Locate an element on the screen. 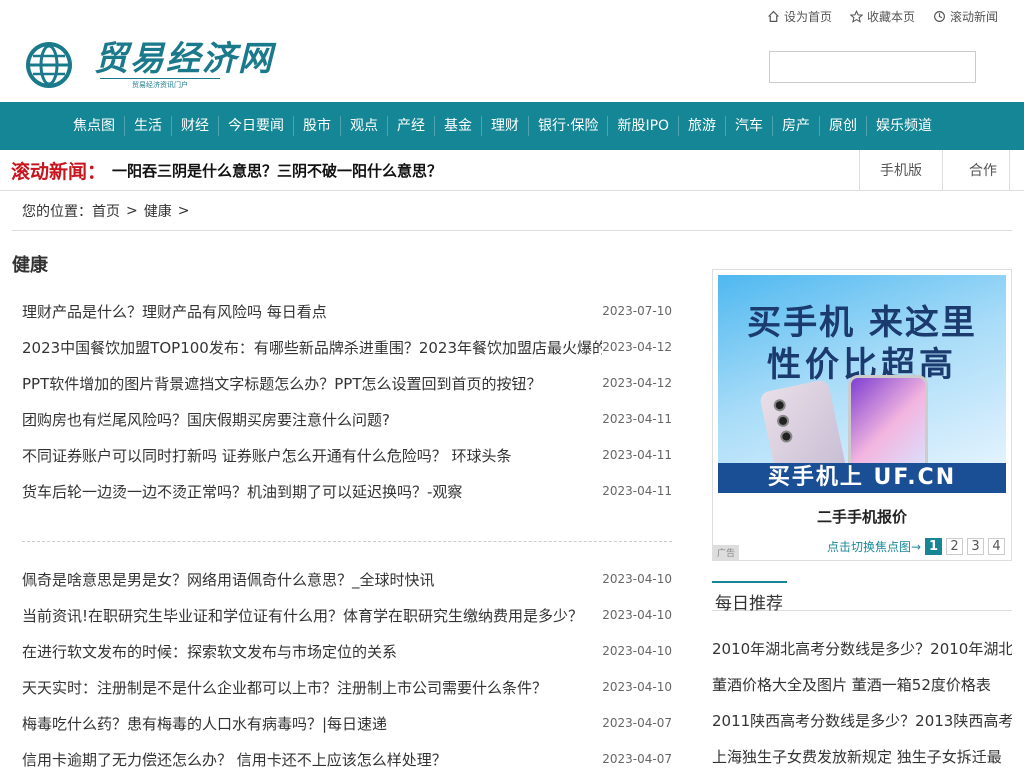 The height and width of the screenshot is (768, 1024). refresh-icon is located at coordinates (939, 16).